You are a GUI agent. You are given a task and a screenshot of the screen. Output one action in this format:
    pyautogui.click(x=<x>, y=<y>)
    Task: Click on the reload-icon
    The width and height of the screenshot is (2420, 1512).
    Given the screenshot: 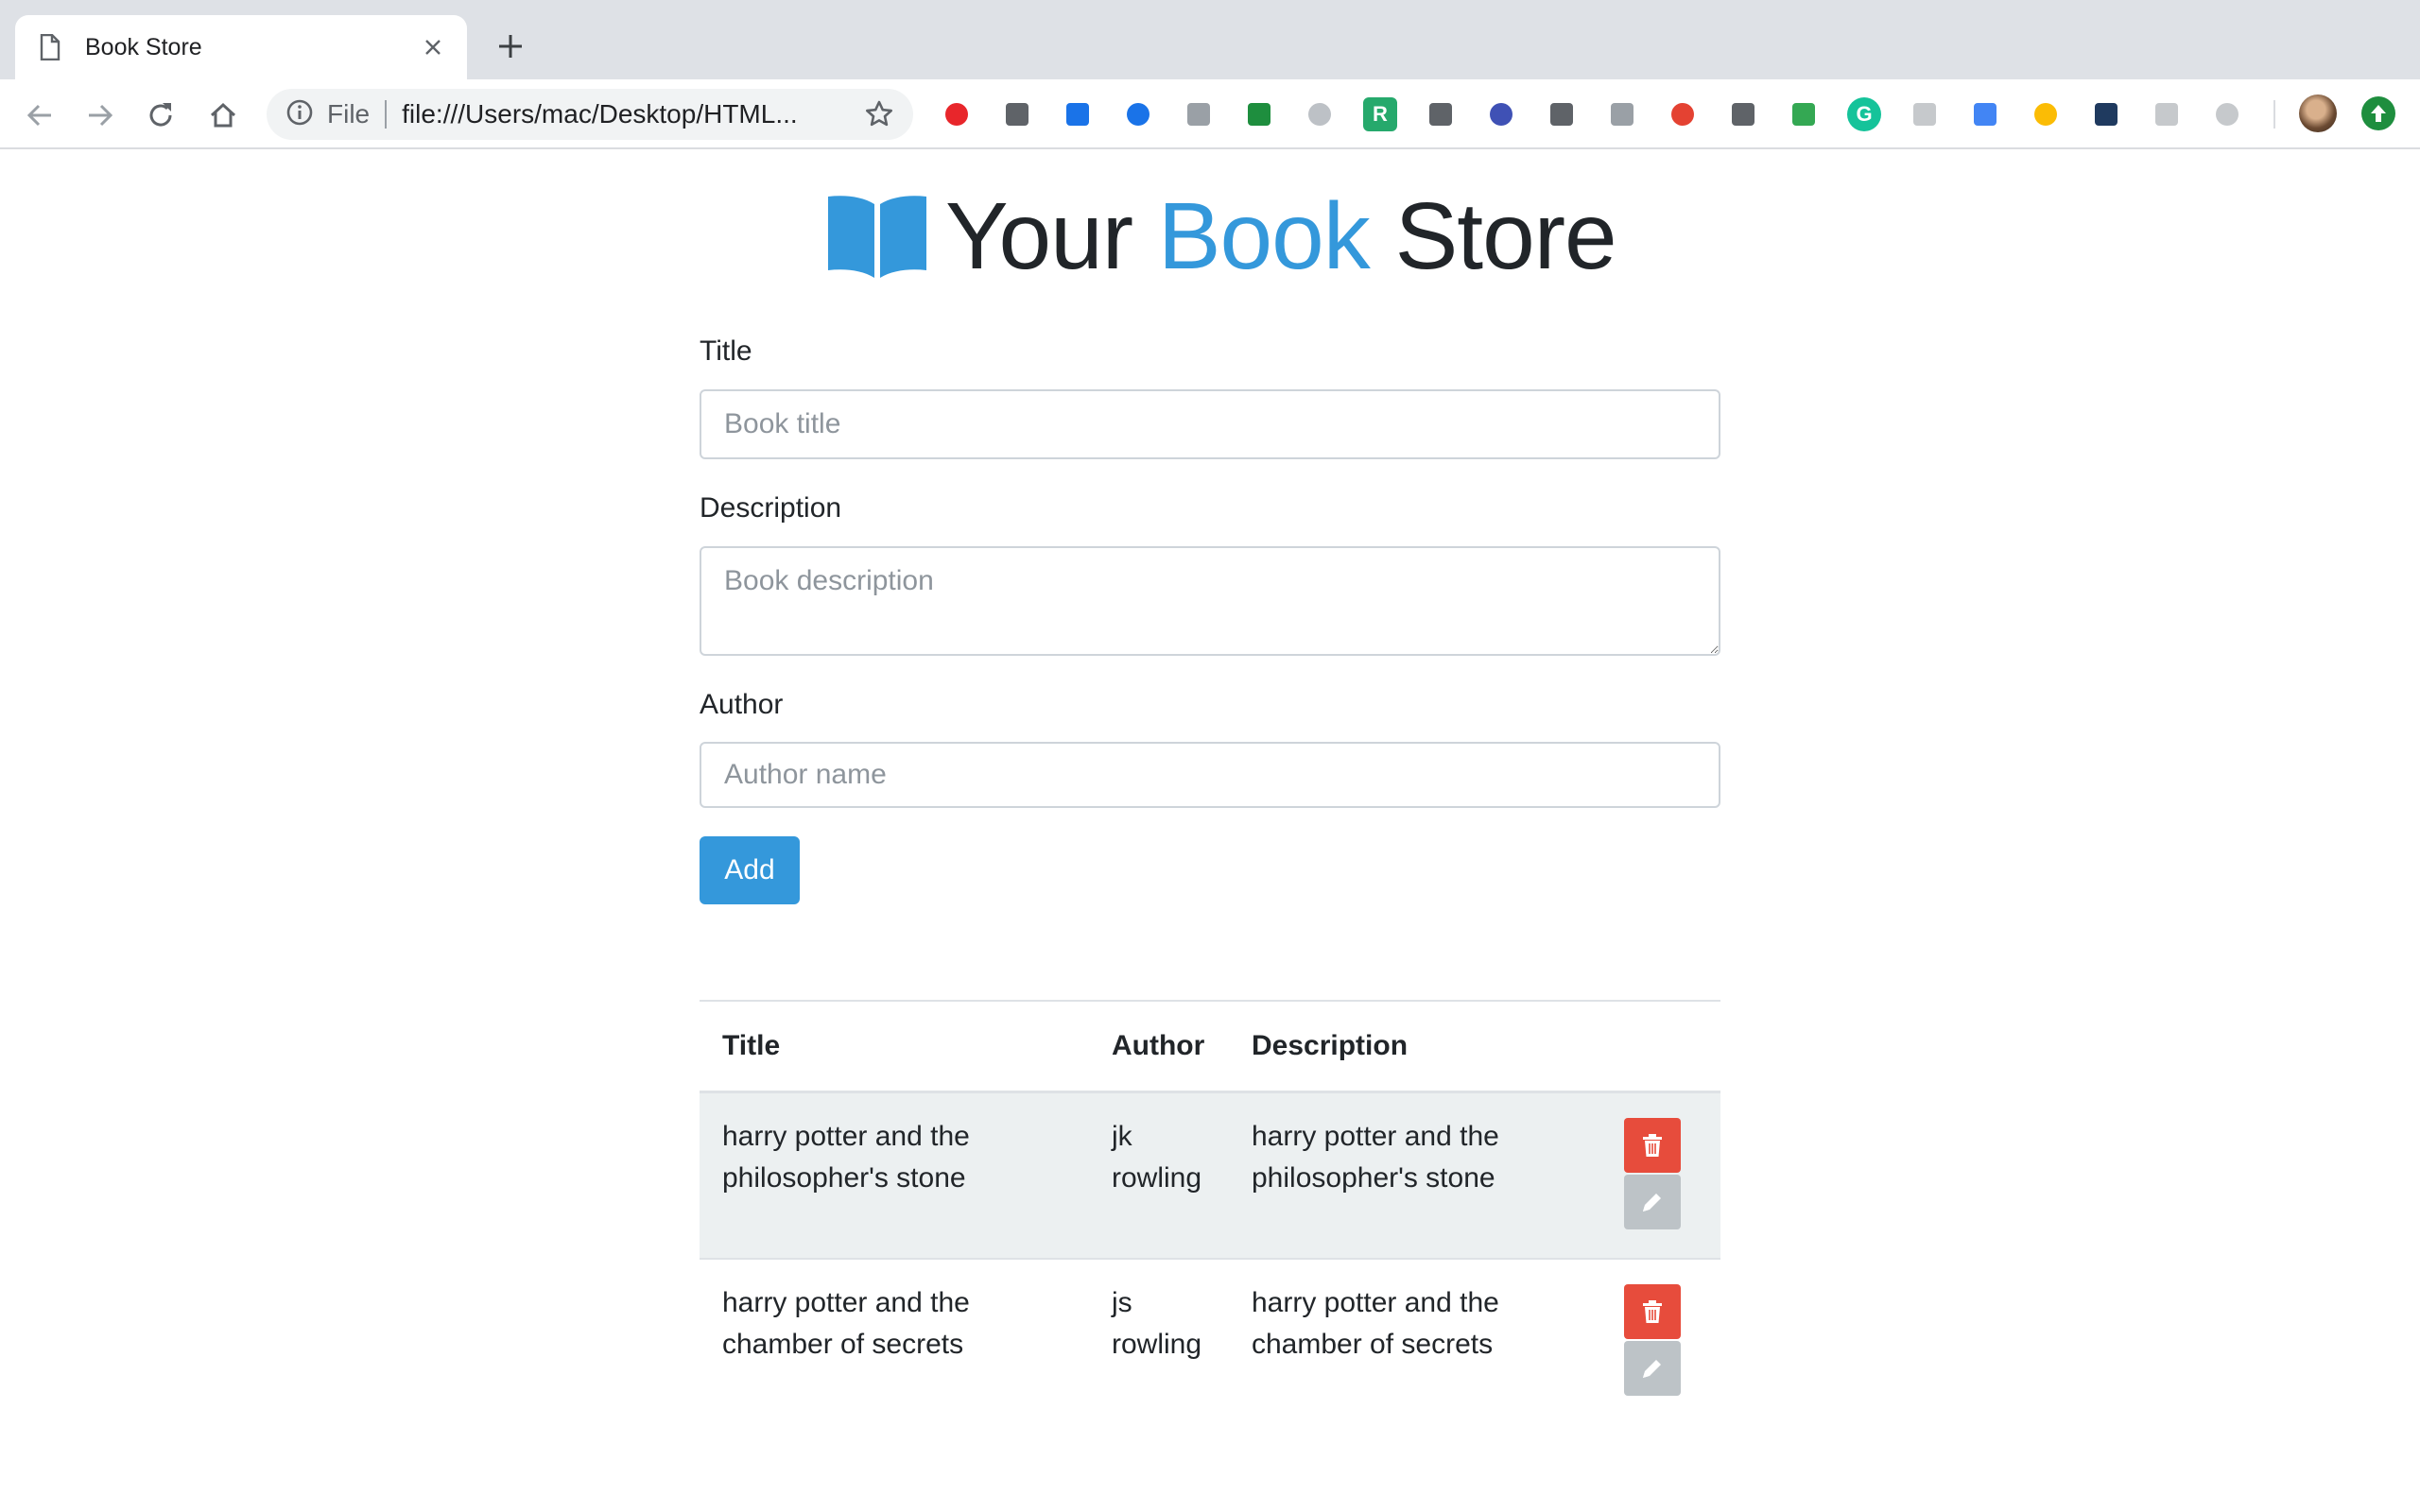 What is the action you would take?
    pyautogui.click(x=161, y=115)
    